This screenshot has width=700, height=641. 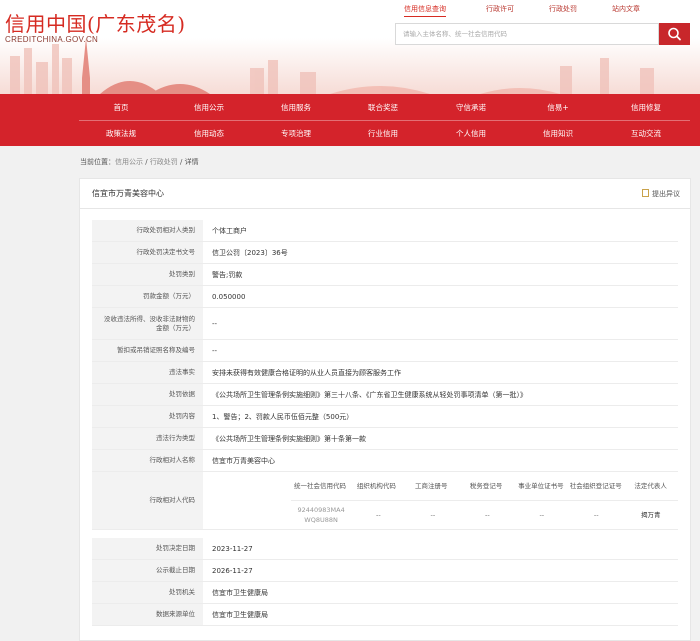 What do you see at coordinates (97, 162) in the screenshot?
I see `breadcrumb-prefix: 当前位置：` at bounding box center [97, 162].